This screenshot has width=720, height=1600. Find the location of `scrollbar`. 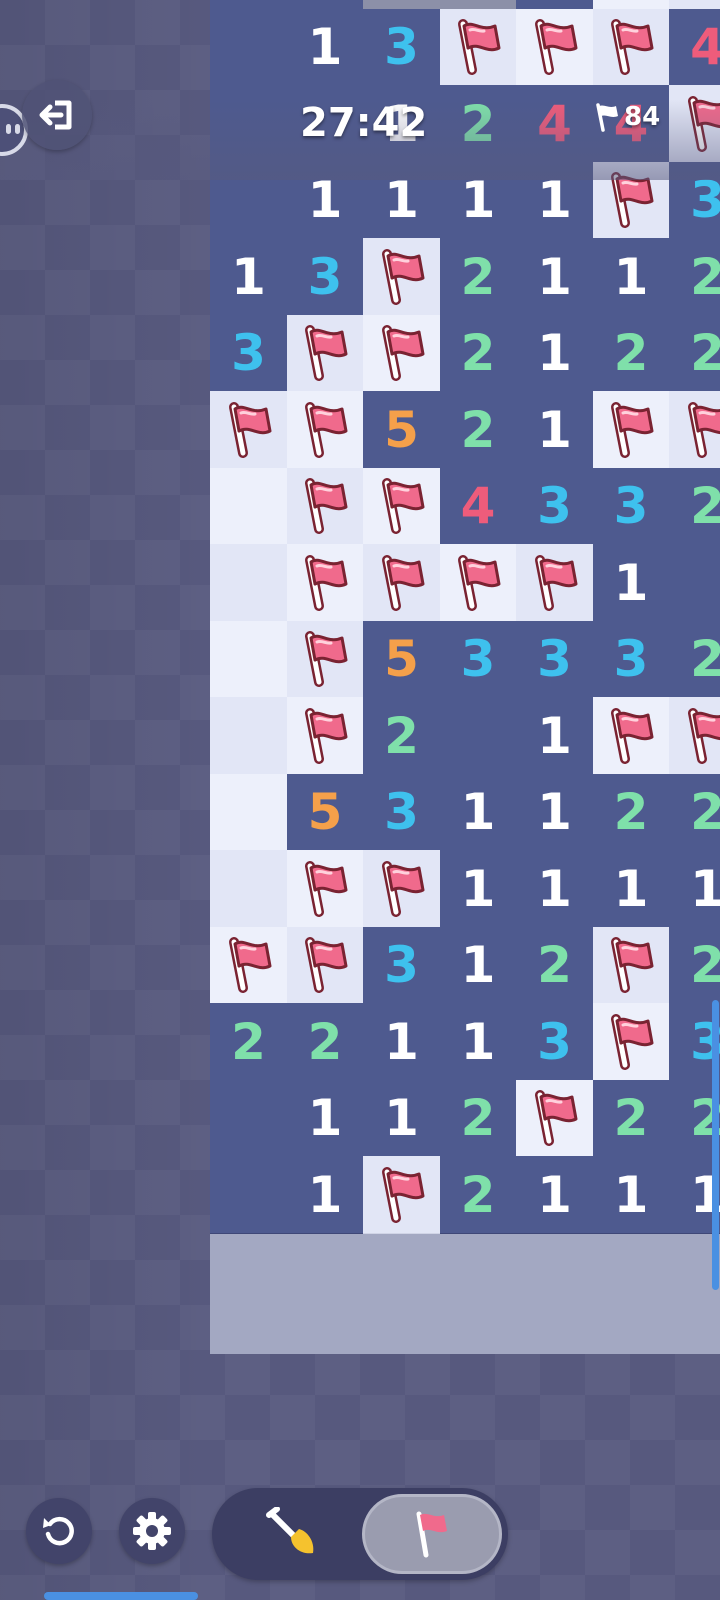

scrollbar is located at coordinates (715, 1145).